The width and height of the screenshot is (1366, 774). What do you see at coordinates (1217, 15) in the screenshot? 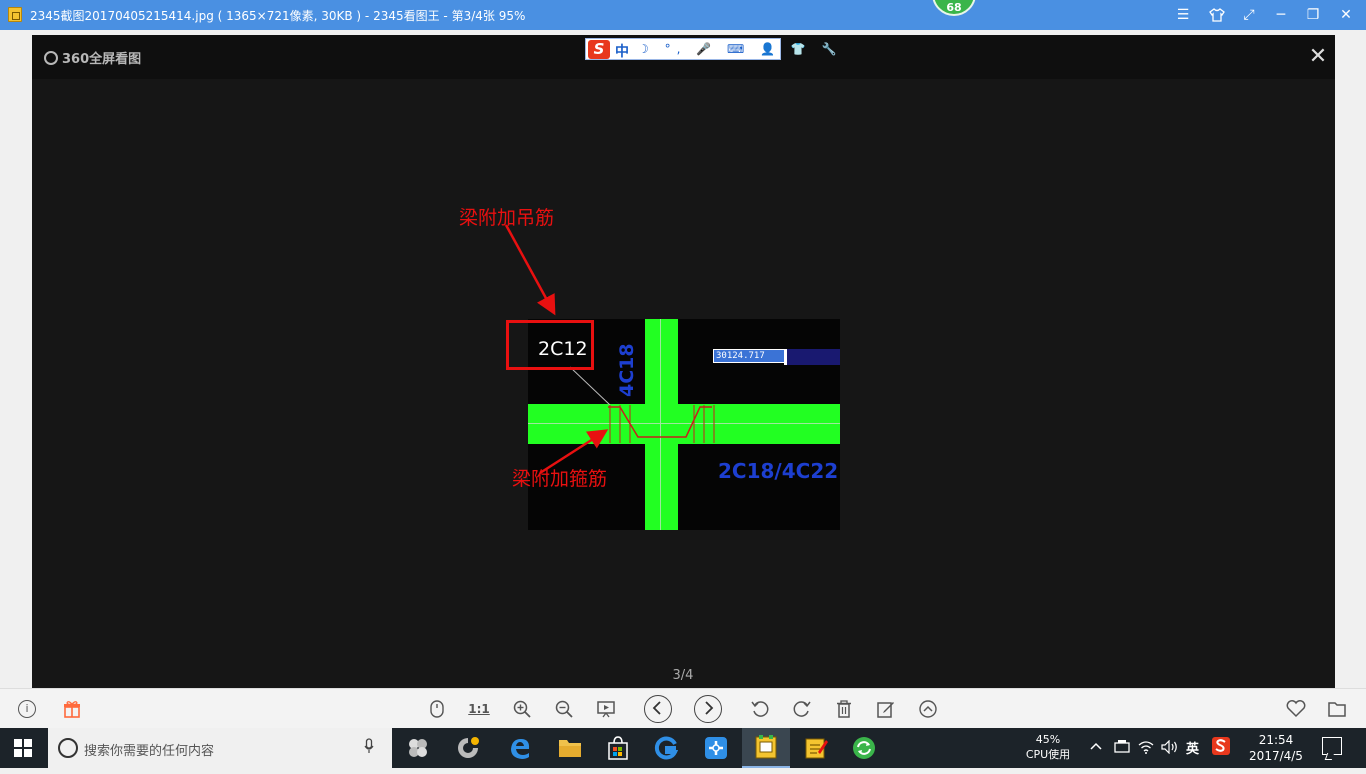
I see `skin-icon` at bounding box center [1217, 15].